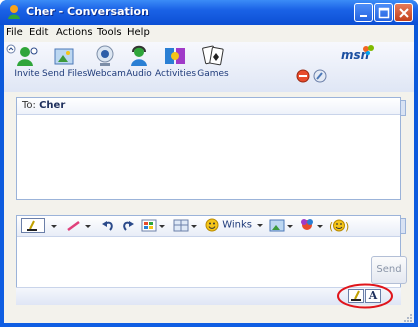 This screenshot has height=327, width=418. I want to click on webcam-label: Webcam, so click(106, 74).